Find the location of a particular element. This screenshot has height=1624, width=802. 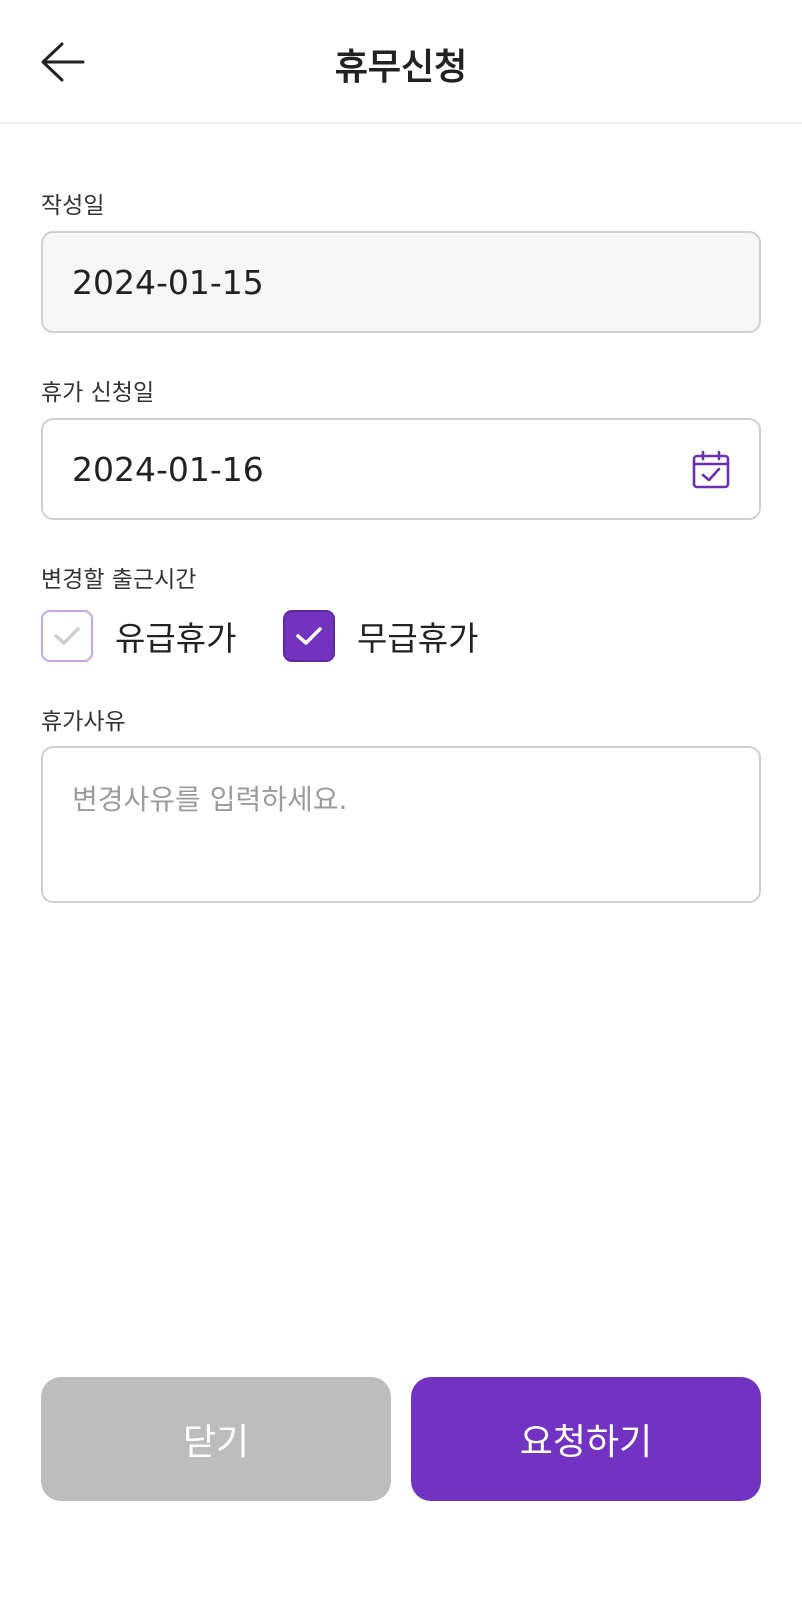

app-header: 휴무신청 is located at coordinates (401, 62).